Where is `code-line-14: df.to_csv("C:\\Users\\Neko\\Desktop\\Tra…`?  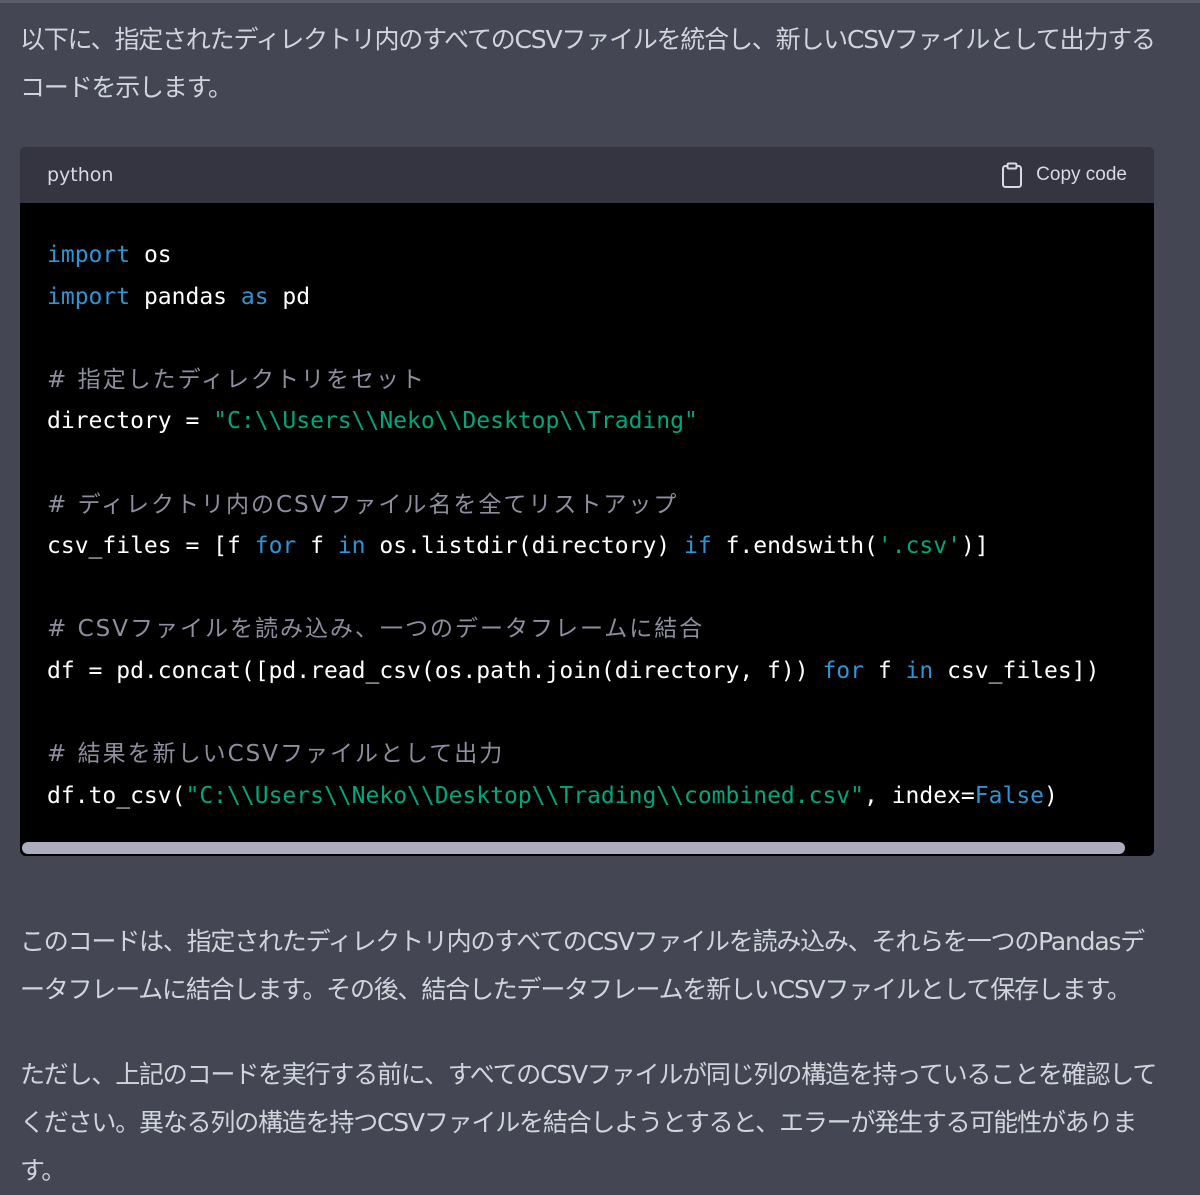
code-line-14: df.to_csv("C:\\Users\\Neko\\Desktop\\Tra… is located at coordinates (552, 795).